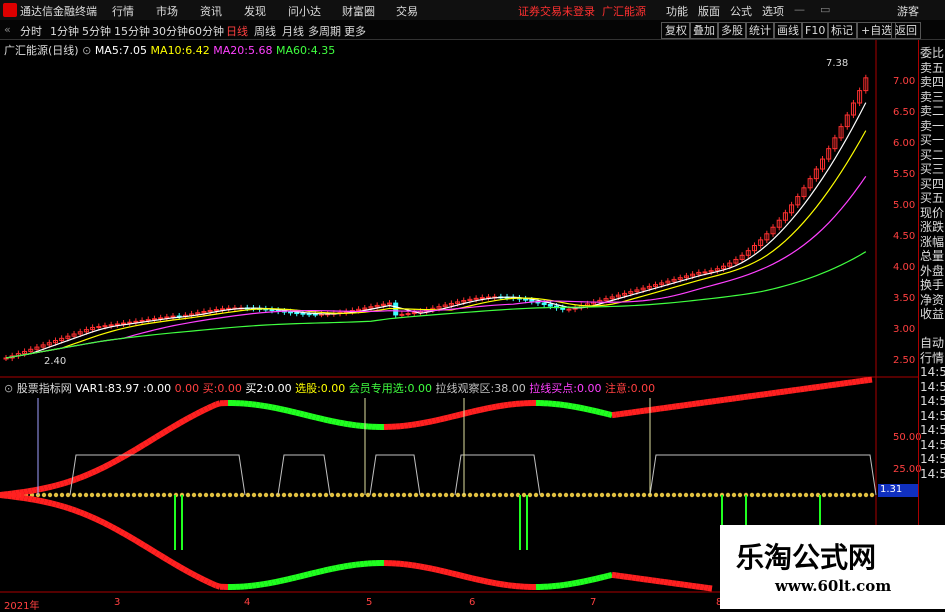 The image size is (945, 612). I want to click on user-label: 游客, so click(908, 11).